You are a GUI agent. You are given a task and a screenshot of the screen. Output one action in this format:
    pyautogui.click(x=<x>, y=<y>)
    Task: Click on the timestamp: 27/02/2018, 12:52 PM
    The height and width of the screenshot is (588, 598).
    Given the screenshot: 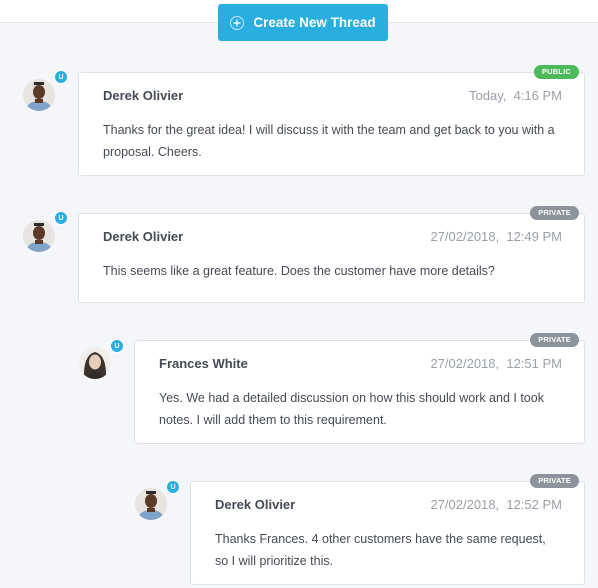 What is the action you would take?
    pyautogui.click(x=496, y=504)
    